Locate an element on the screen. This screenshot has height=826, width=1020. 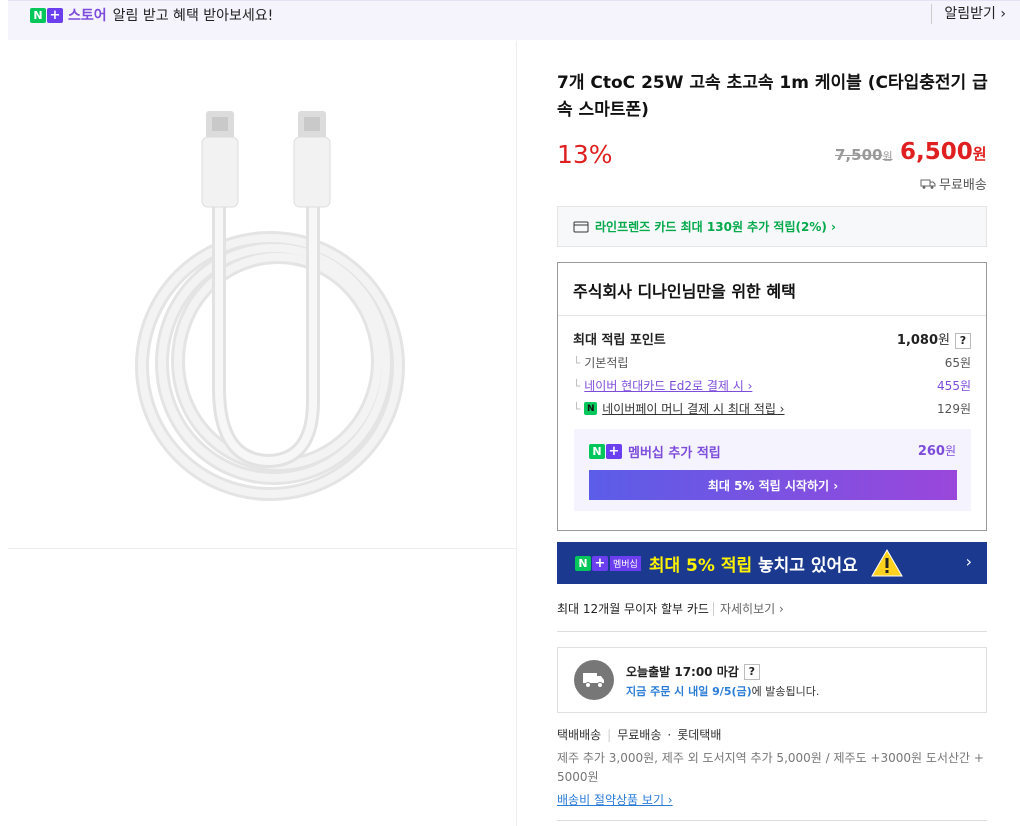
max-points-unit: 원 is located at coordinates (944, 340).